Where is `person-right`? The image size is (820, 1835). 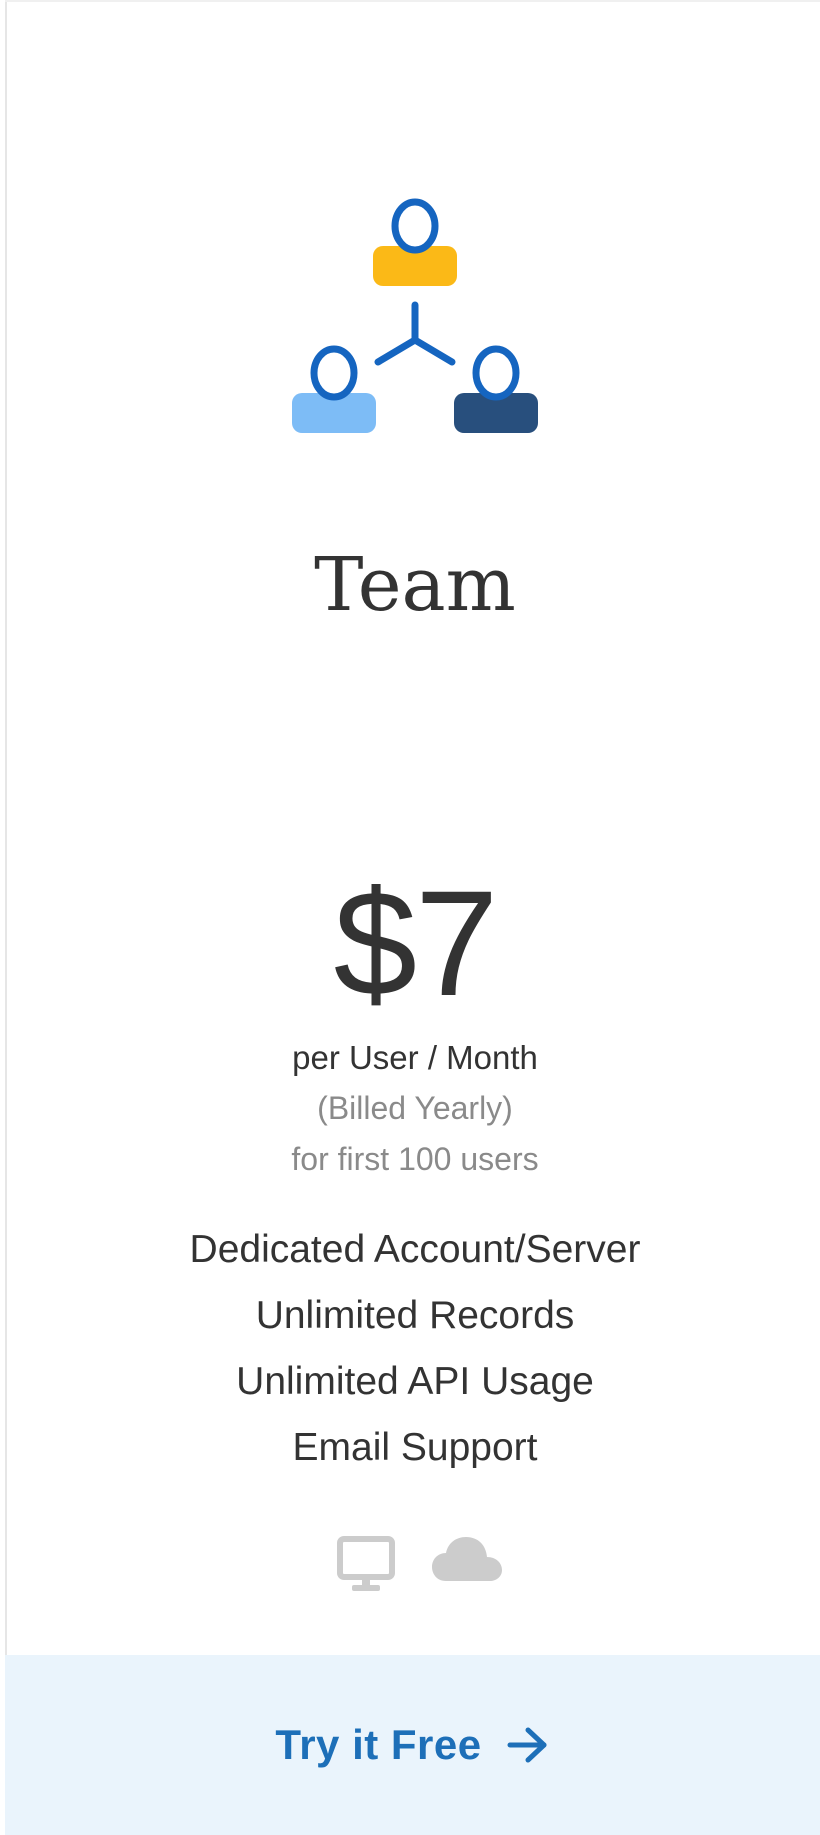
person-right is located at coordinates (496, 389).